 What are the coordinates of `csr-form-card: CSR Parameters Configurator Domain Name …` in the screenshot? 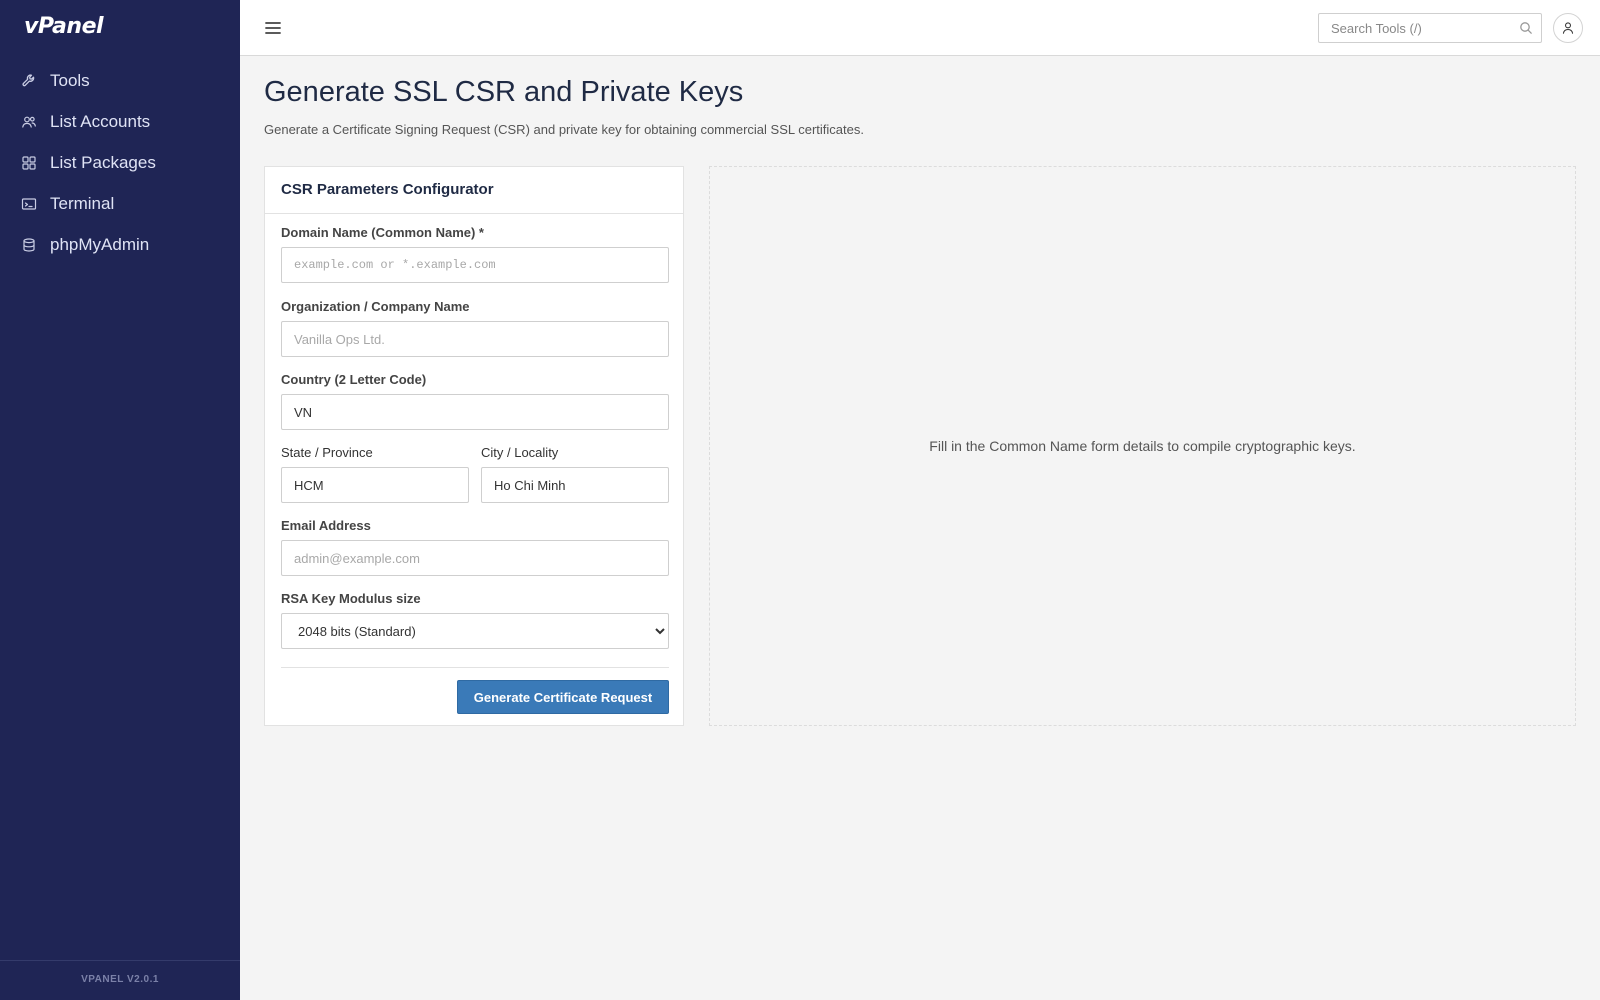 It's located at (474, 446).